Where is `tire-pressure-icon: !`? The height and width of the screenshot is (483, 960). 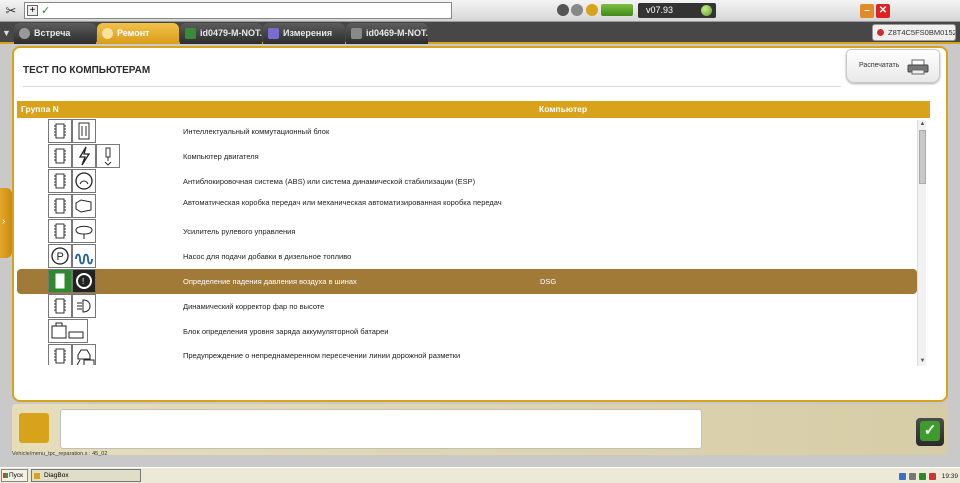 tire-pressure-icon: ! is located at coordinates (84, 281).